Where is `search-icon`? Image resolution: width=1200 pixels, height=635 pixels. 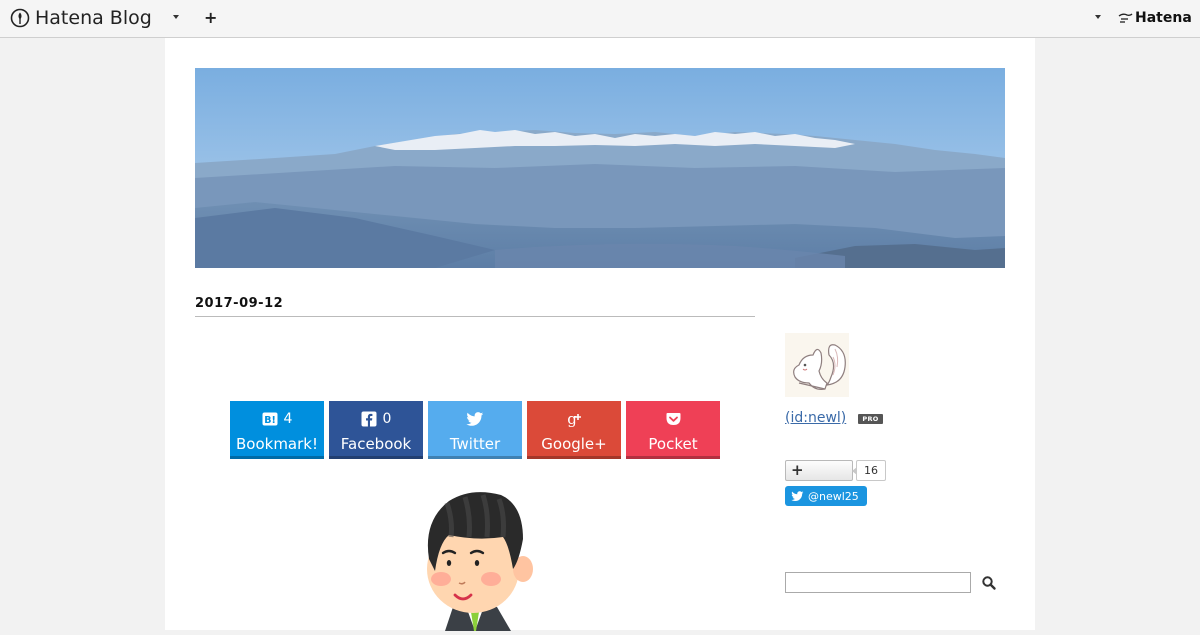 search-icon is located at coordinates (989, 583).